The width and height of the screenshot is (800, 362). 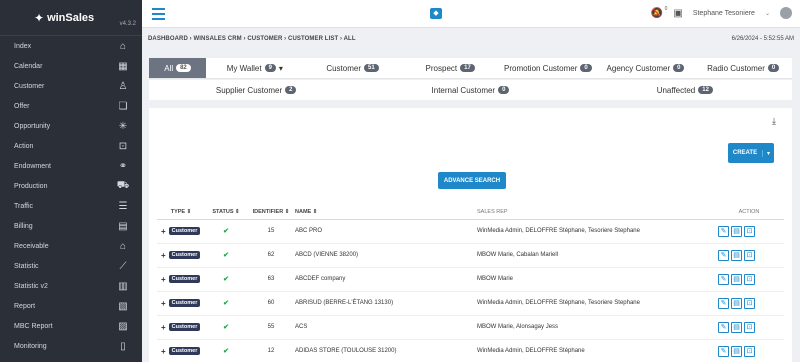 What do you see at coordinates (659, 12) in the screenshot?
I see `notification-bell-icon: 🔕 0` at bounding box center [659, 12].